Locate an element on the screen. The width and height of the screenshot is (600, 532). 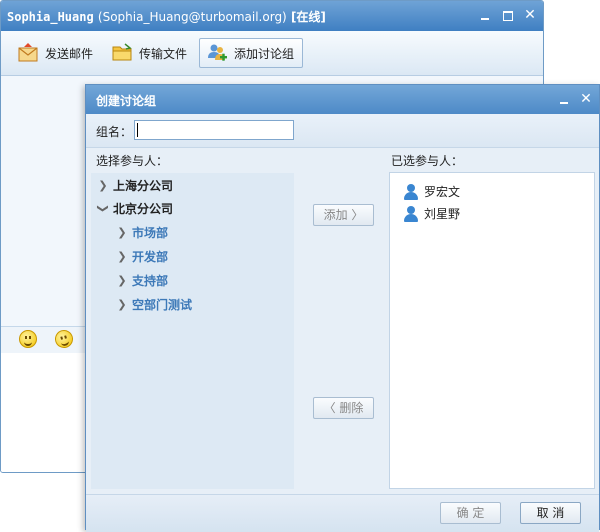
list-item: 刘星野 is located at coordinates (432, 213).